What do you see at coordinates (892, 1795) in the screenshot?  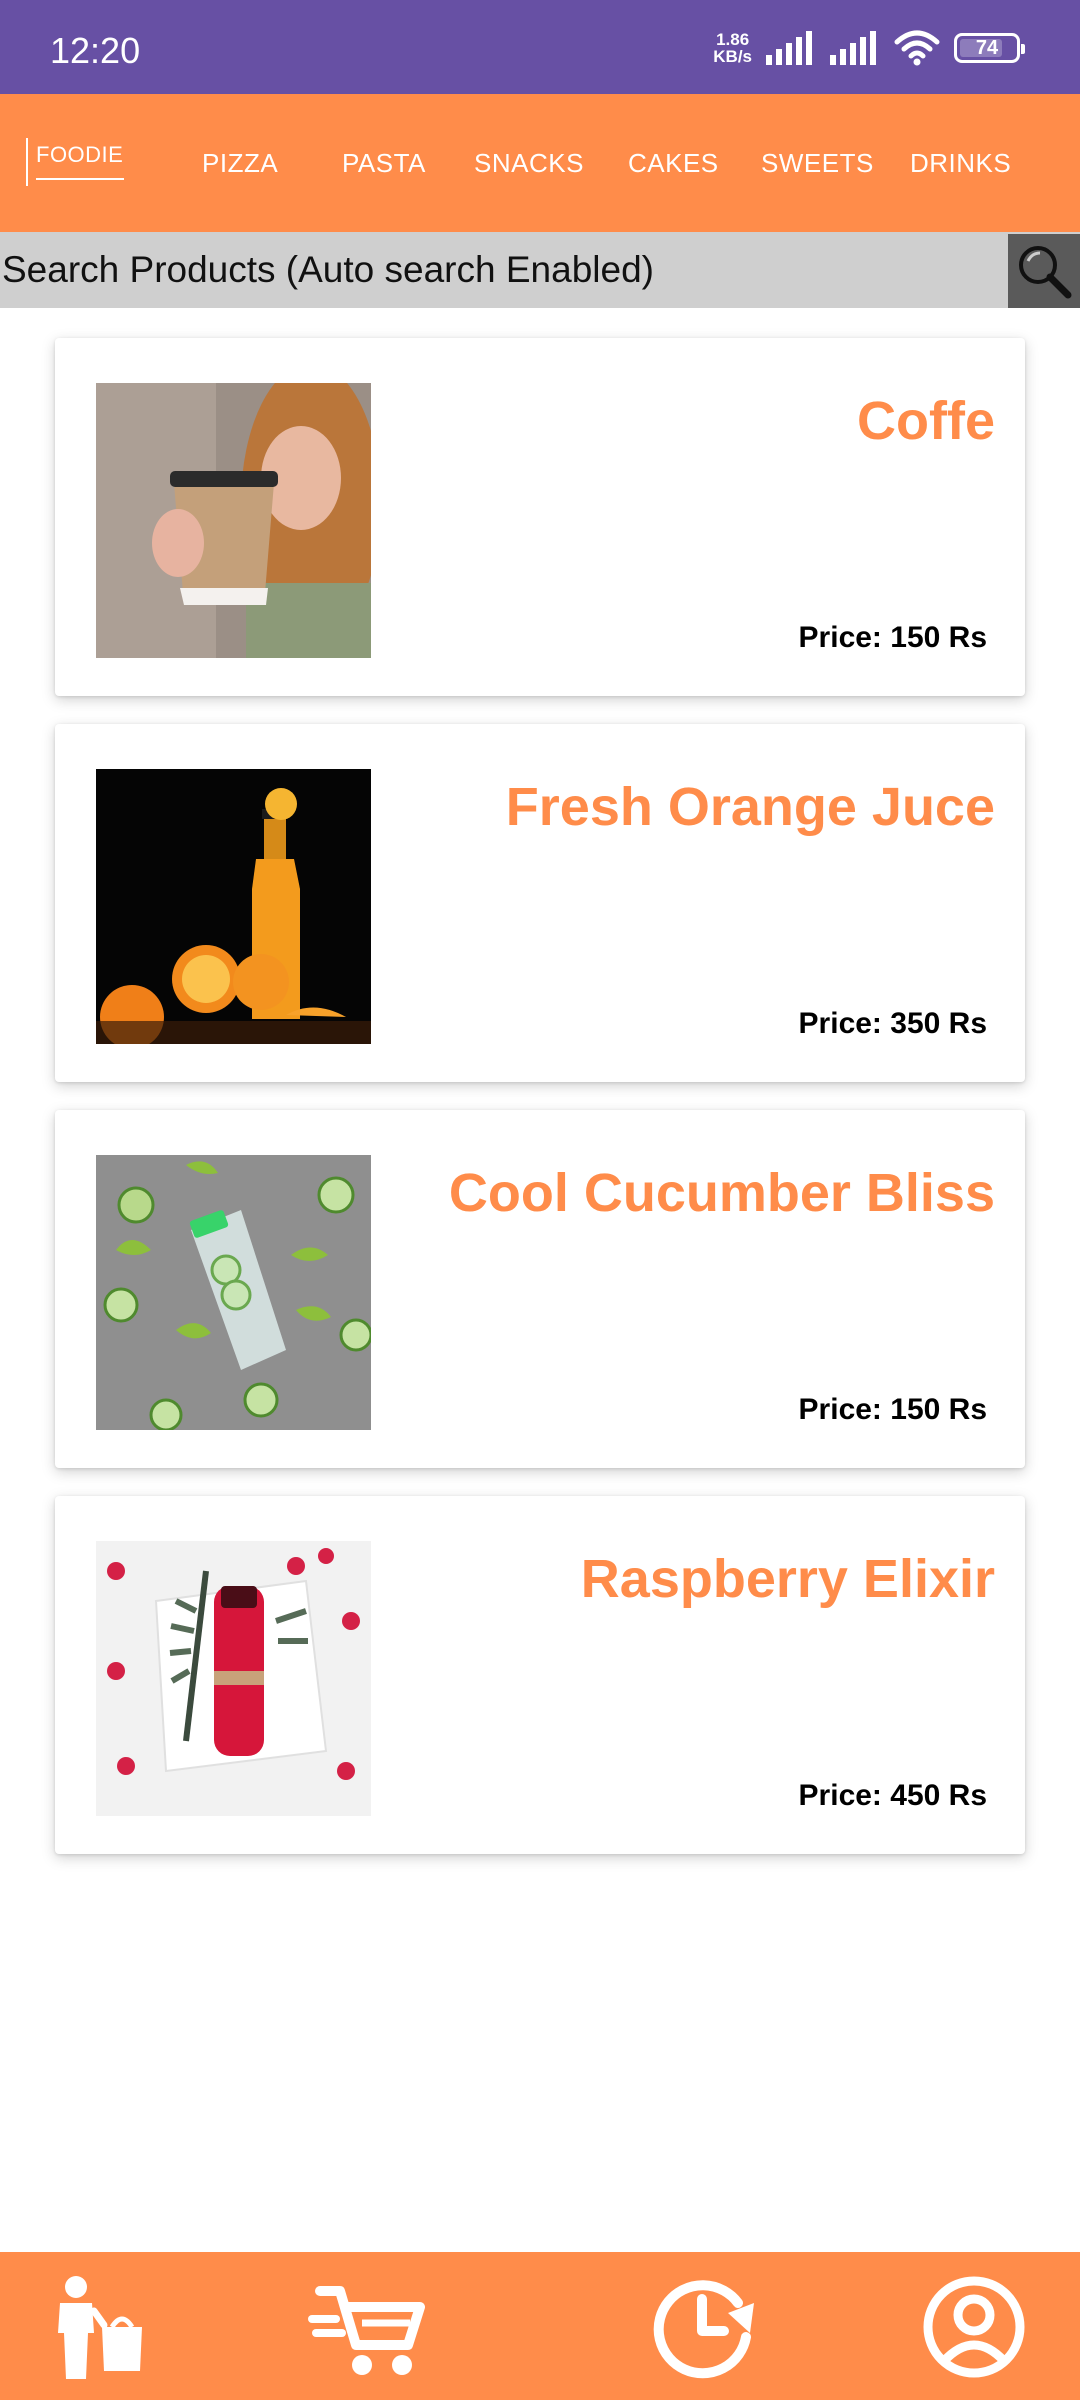 I see `product-price: Price: 450 Rs` at bounding box center [892, 1795].